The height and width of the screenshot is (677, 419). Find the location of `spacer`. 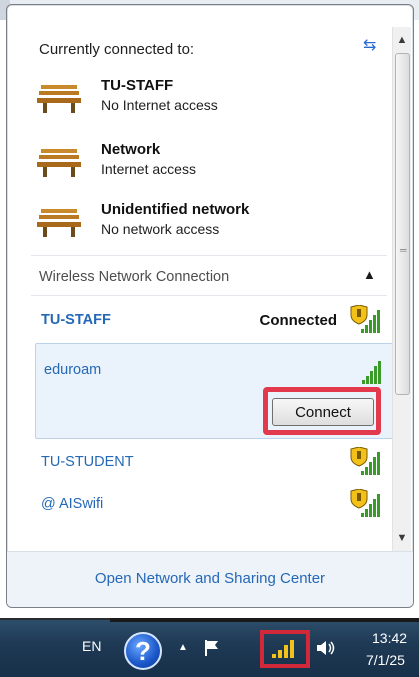

spacer is located at coordinates (209, 614).